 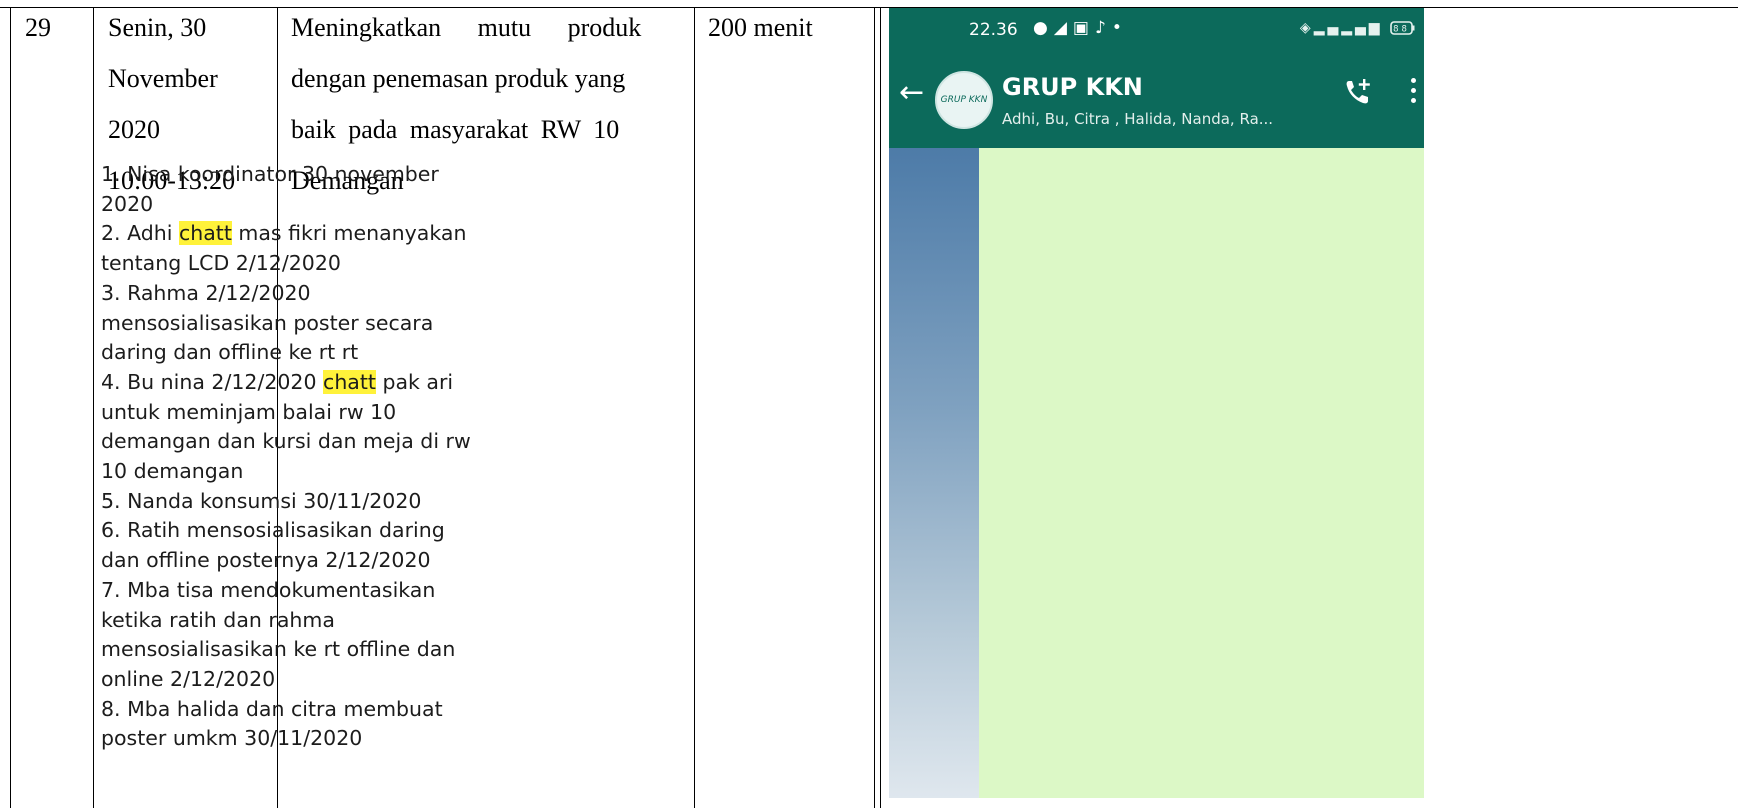 I want to click on vibrate-icon: ◈, so click(x=1306, y=28).